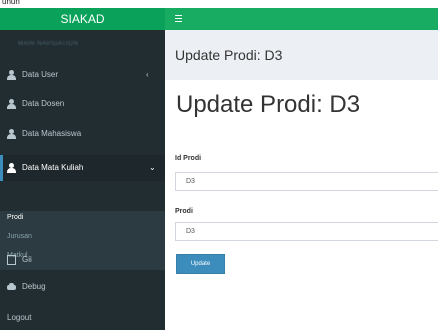  Describe the element at coordinates (11, 260) in the screenshot. I see `file-icon` at that location.